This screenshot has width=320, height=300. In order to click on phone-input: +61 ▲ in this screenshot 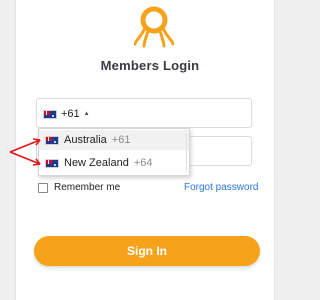, I will do `click(144, 113)`.